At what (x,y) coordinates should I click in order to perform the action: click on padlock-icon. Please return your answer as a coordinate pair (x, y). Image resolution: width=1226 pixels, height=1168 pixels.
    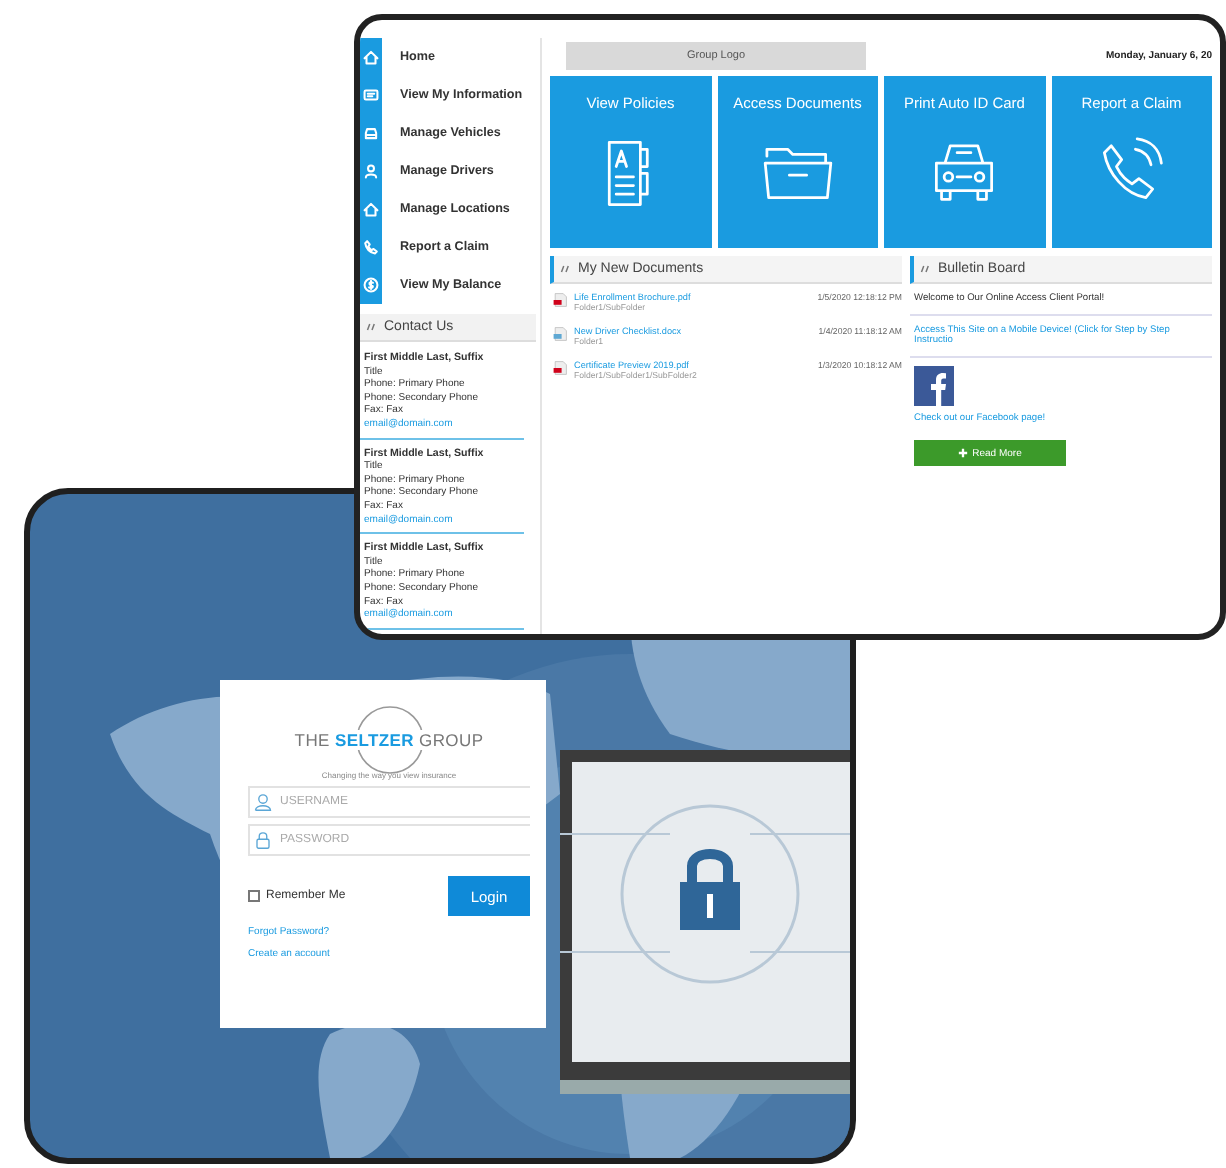
    Looking at the image, I should click on (263, 840).